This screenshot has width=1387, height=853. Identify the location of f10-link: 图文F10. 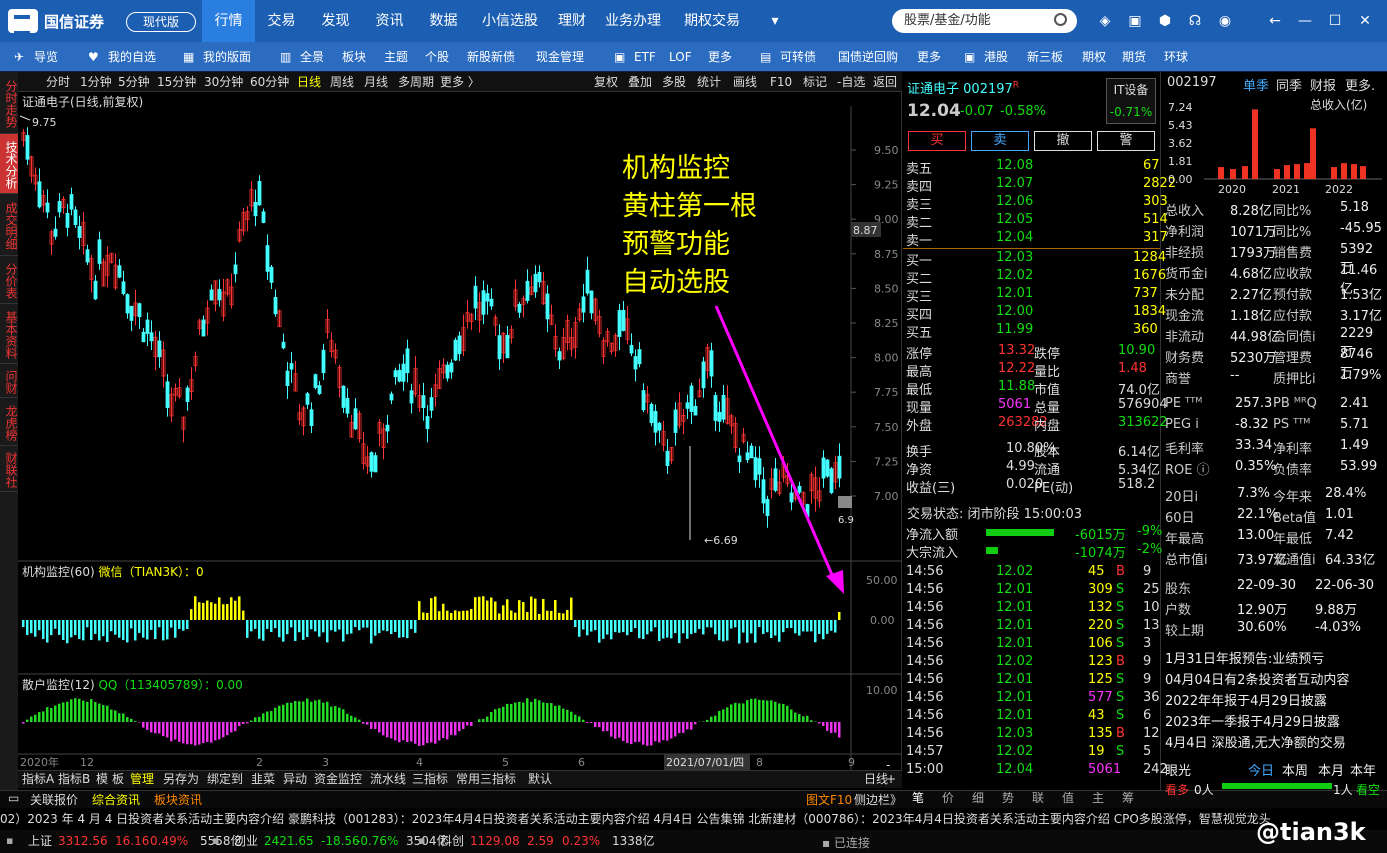
(829, 799).